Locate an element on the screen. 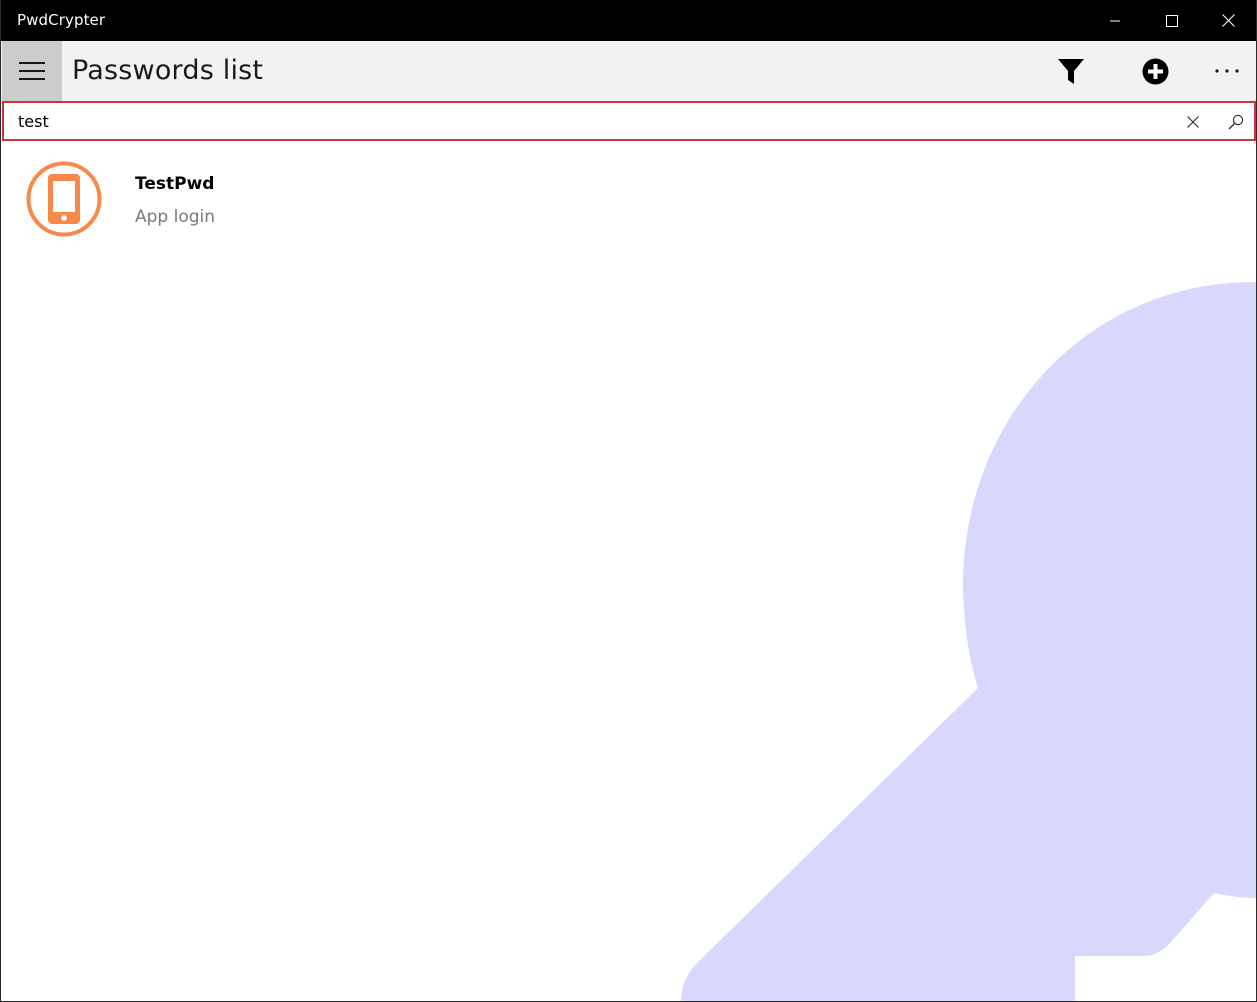 The height and width of the screenshot is (1002, 1257). window-title: PwdCrypter is located at coordinates (61, 20).